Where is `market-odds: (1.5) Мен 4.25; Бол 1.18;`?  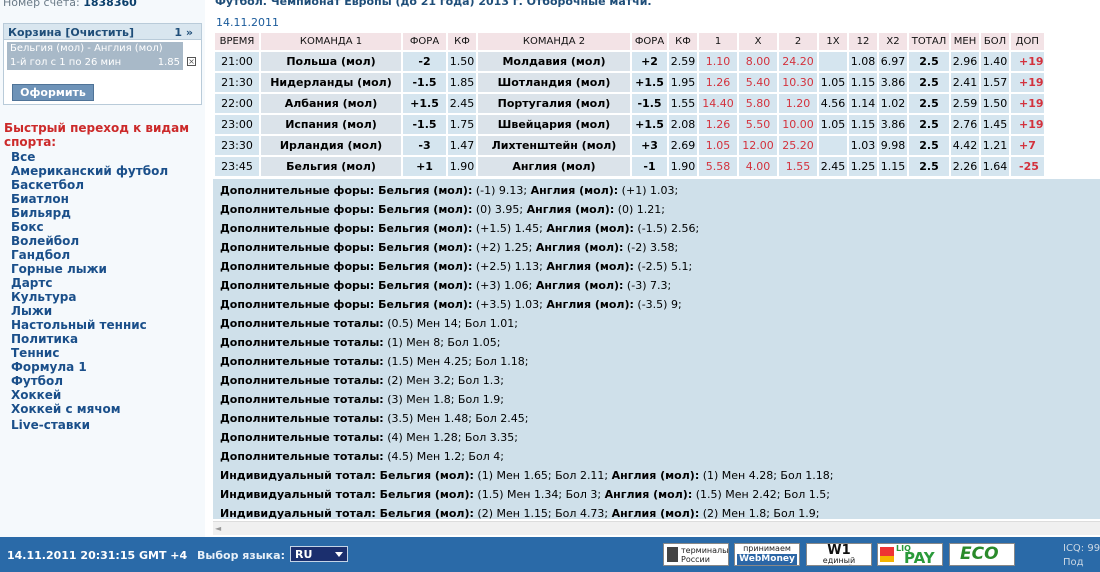 market-odds: (1.5) Мен 4.25; Бол 1.18; is located at coordinates (456, 361).